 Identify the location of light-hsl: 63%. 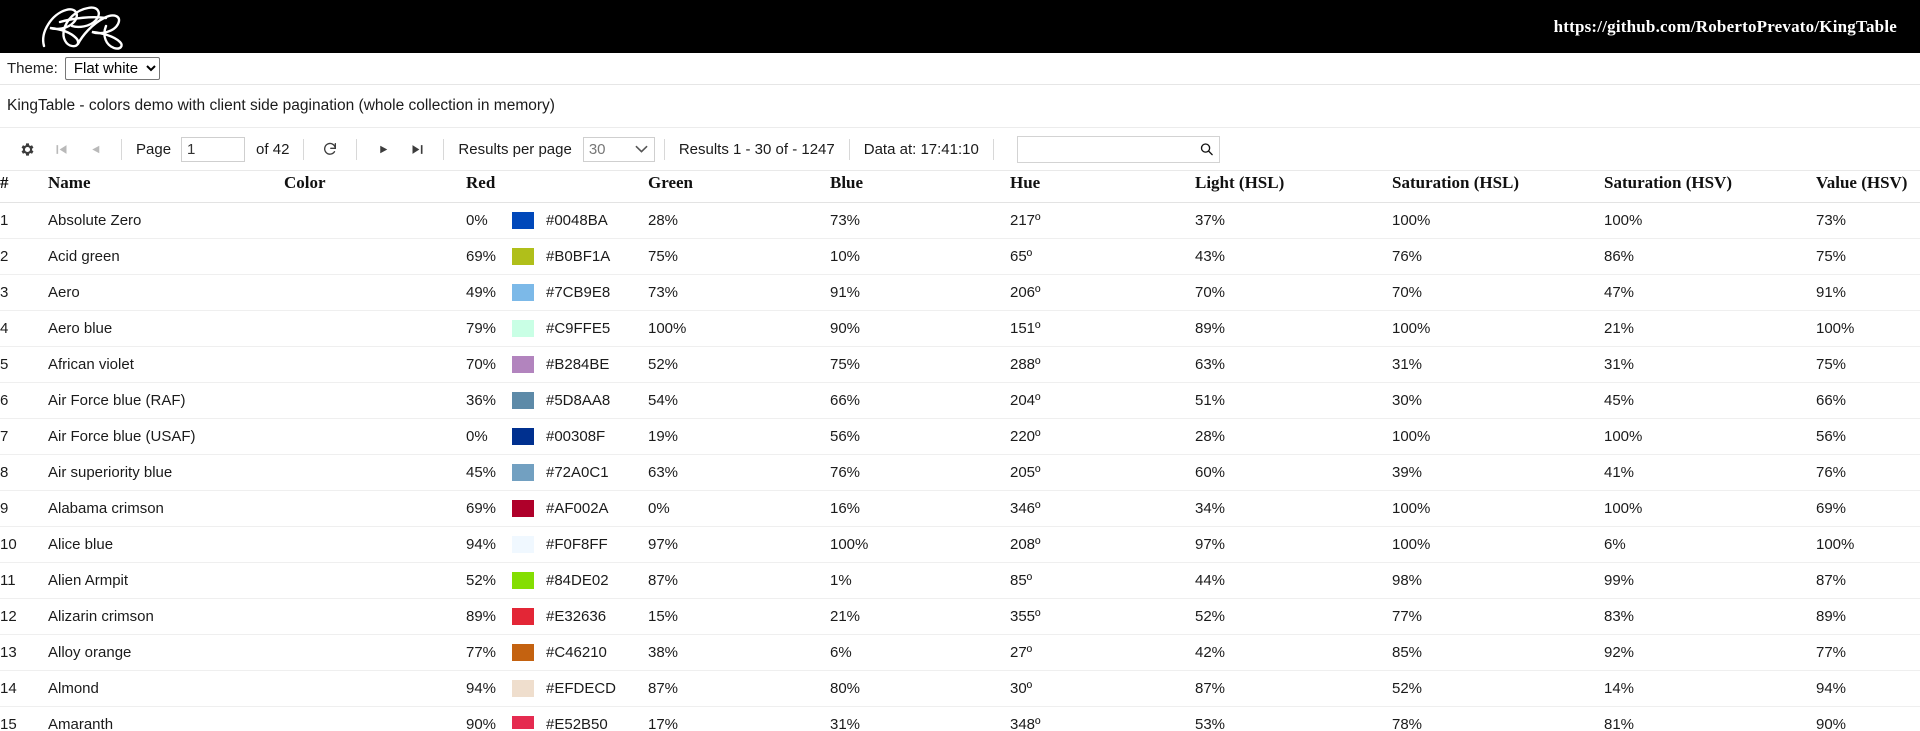
(1293, 364).